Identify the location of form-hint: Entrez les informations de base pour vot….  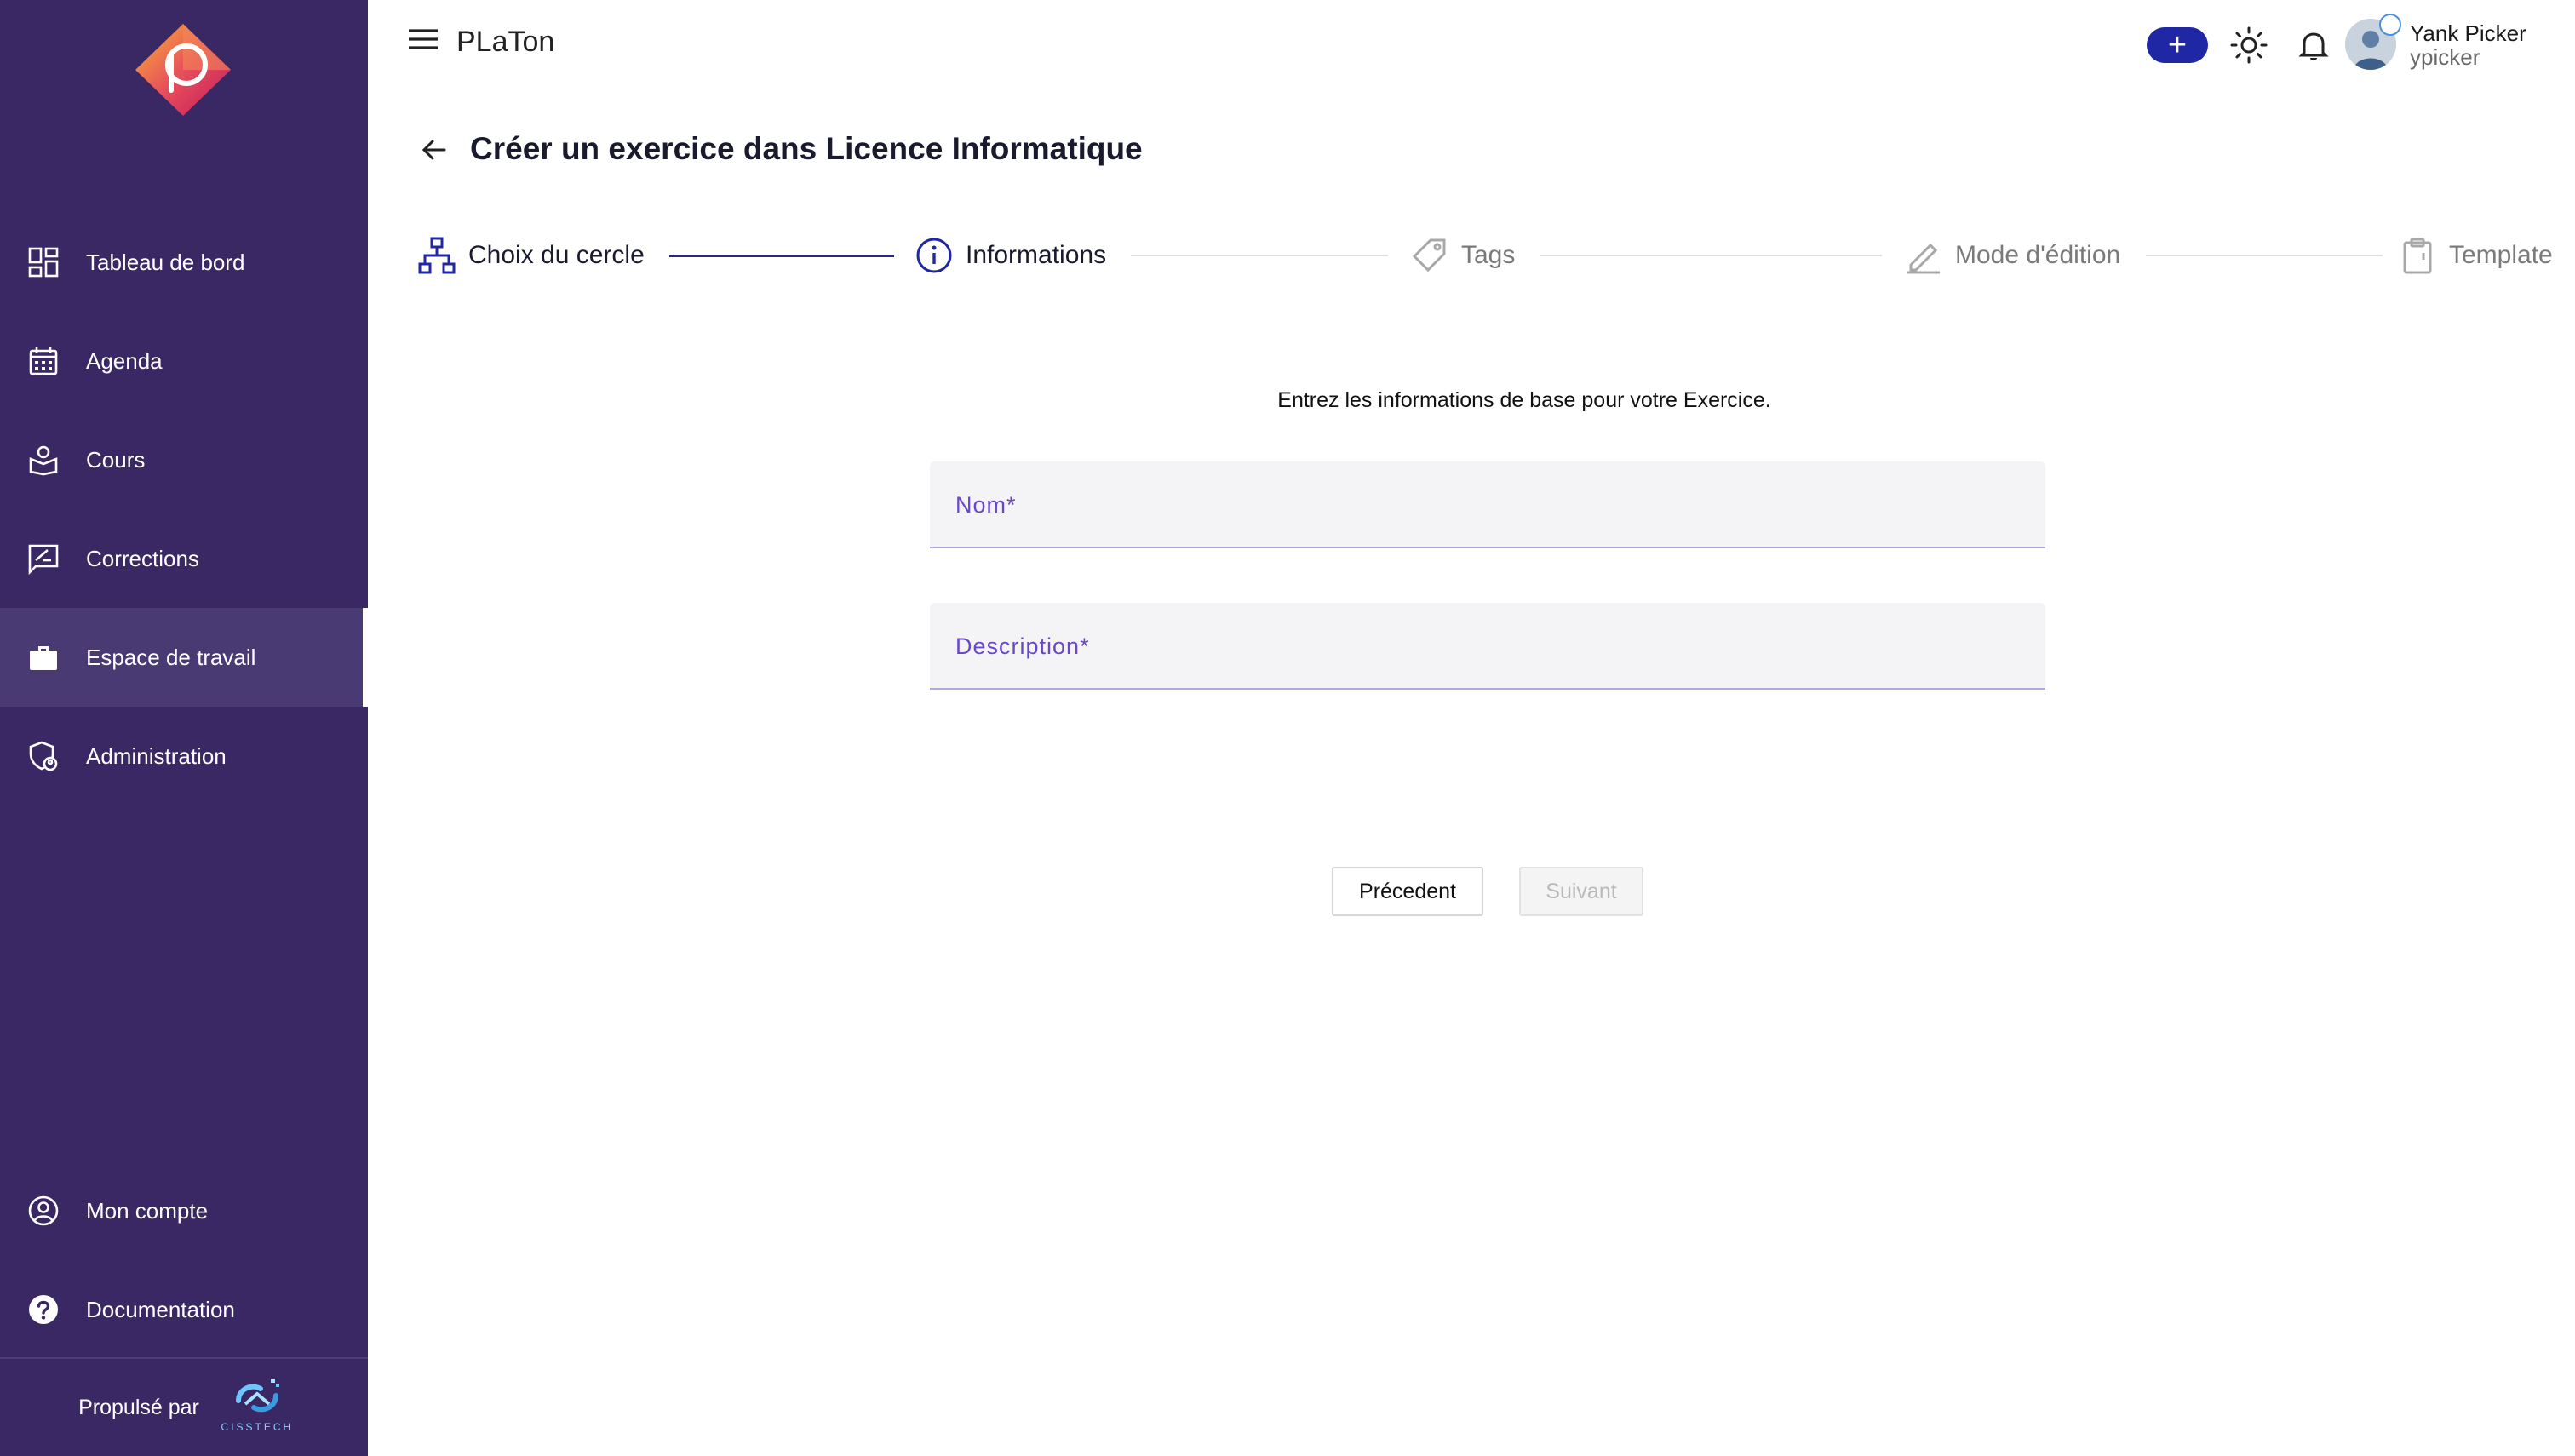
(1524, 400).